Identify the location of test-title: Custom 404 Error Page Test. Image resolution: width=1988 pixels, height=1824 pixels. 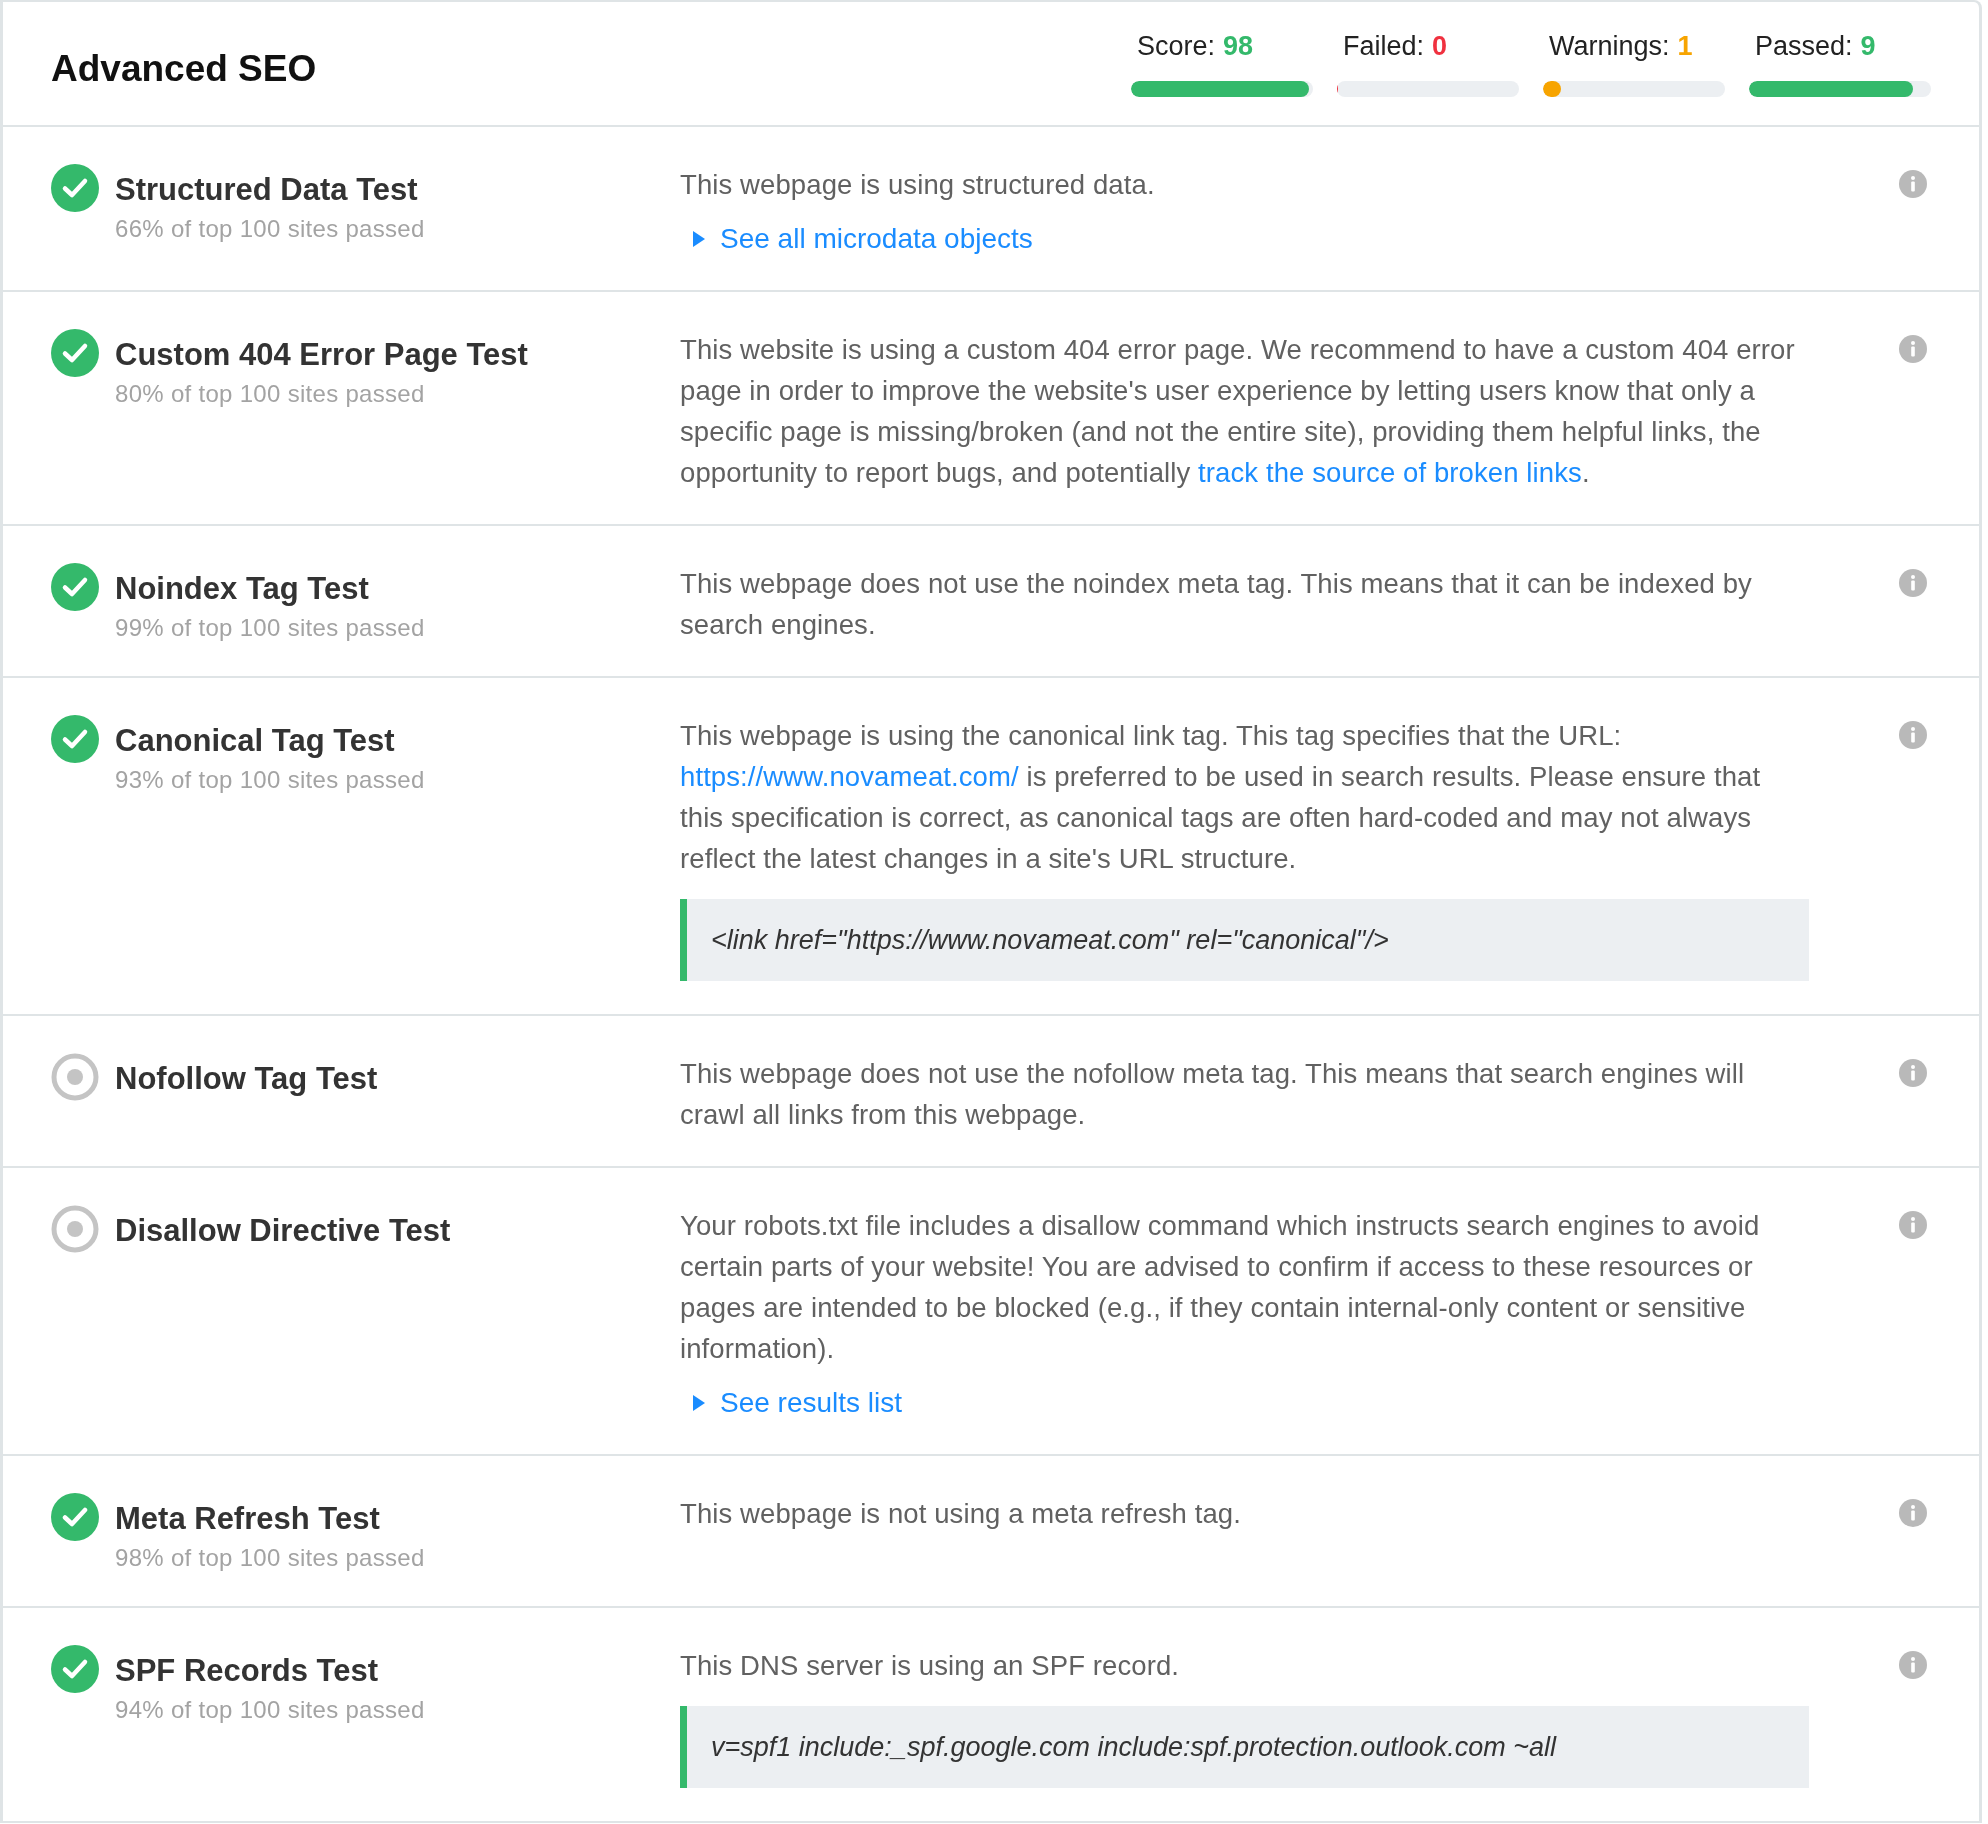
(321, 355).